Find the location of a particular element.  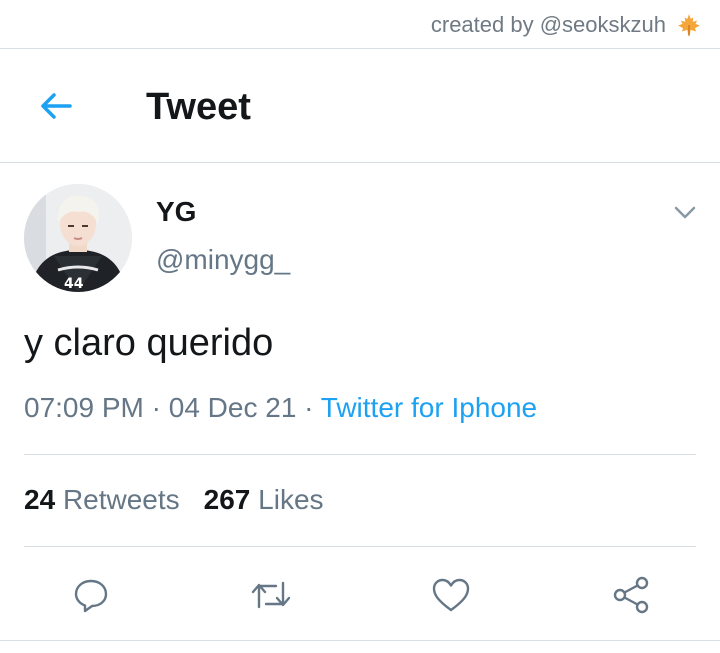

retweet-icon is located at coordinates (271, 595).